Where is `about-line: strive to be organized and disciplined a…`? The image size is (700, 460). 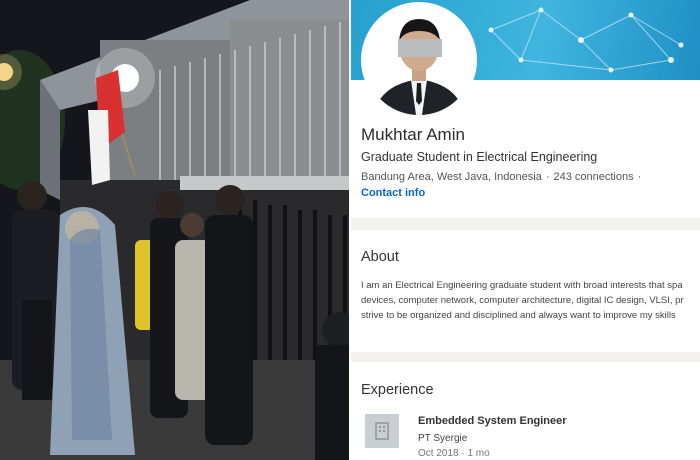
about-line: strive to be organized and disciplined a… is located at coordinates (518, 315).